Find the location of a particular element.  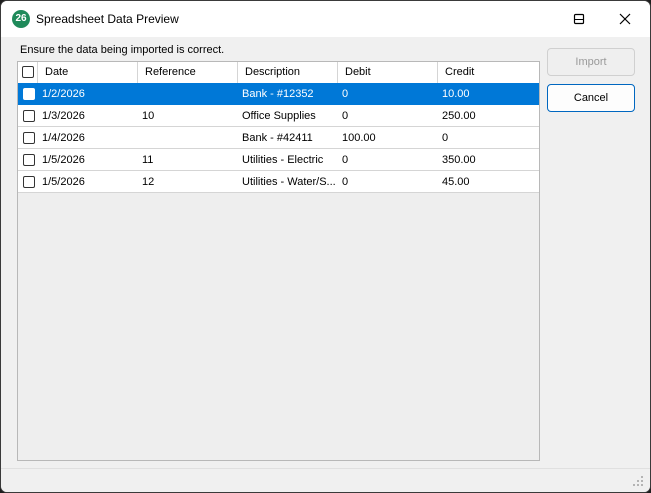

cell-credit: 250.00 is located at coordinates (488, 116).